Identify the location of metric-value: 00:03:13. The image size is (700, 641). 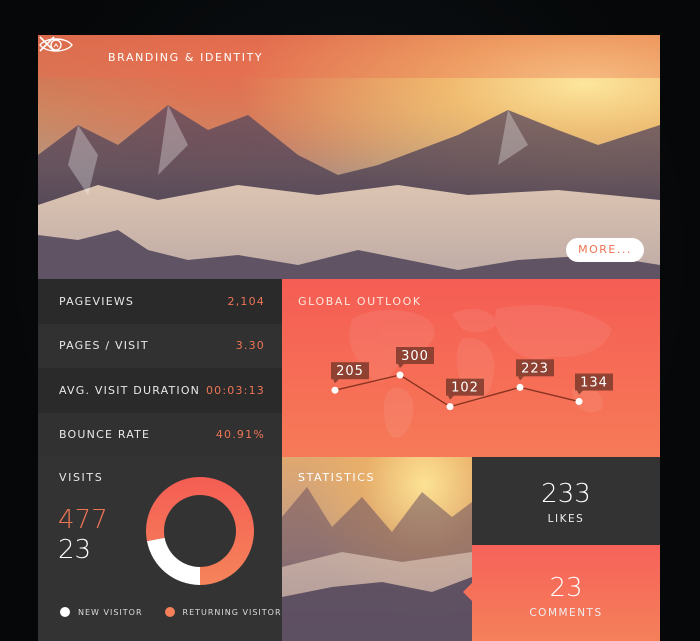
(235, 390).